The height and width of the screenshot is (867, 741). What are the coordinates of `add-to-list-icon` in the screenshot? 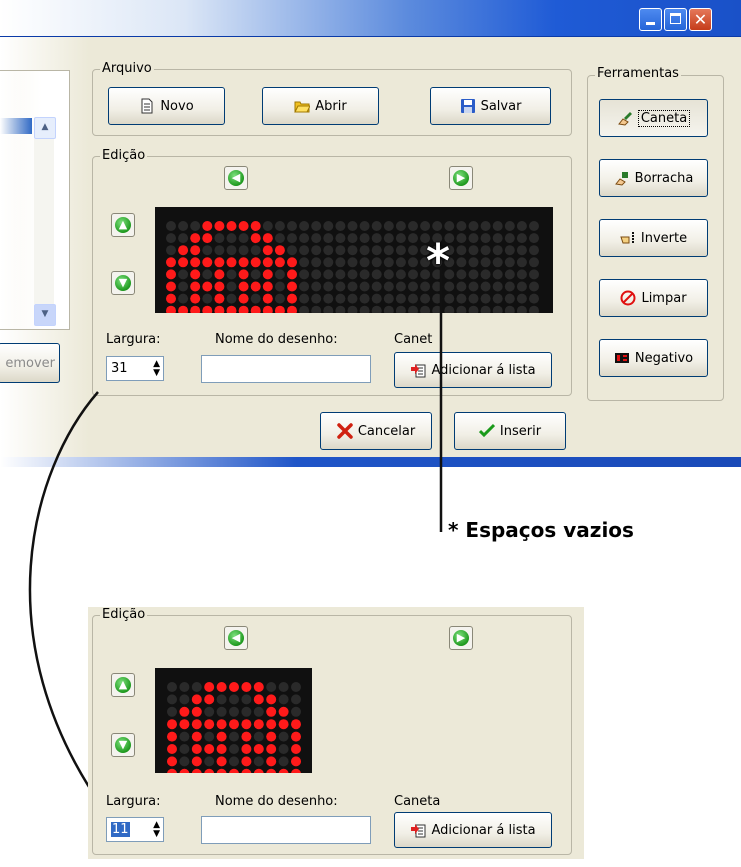 It's located at (418, 831).